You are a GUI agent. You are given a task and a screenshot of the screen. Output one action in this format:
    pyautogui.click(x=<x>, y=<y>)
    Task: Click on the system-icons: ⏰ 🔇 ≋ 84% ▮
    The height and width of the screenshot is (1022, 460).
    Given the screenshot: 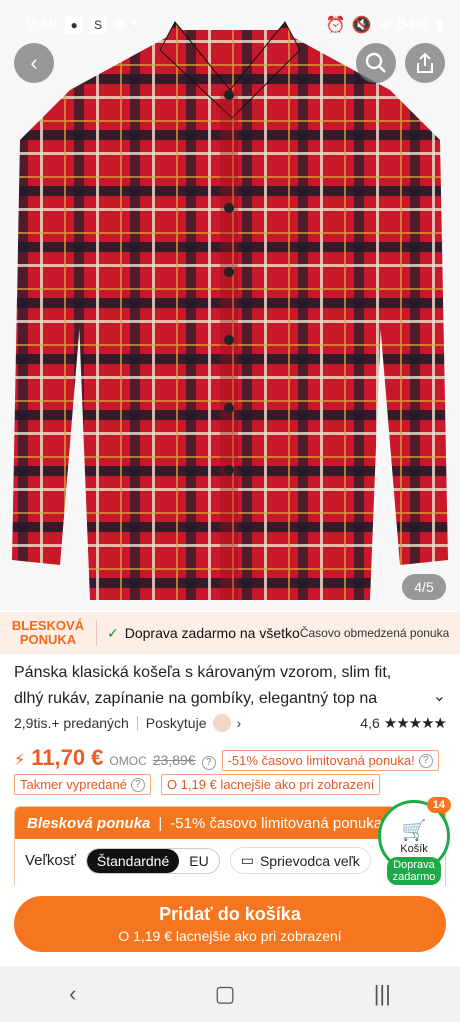 What is the action you would take?
    pyautogui.click(x=385, y=25)
    